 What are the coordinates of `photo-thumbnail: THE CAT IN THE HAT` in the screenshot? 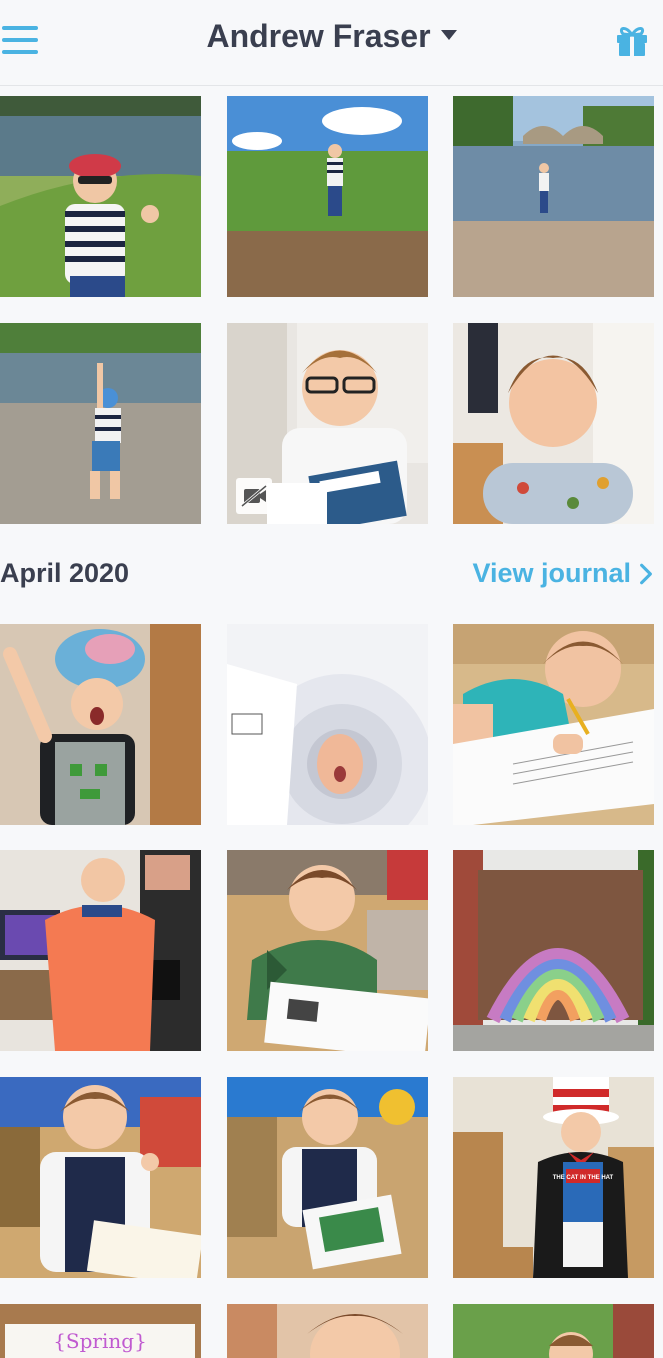 It's located at (553, 1177).